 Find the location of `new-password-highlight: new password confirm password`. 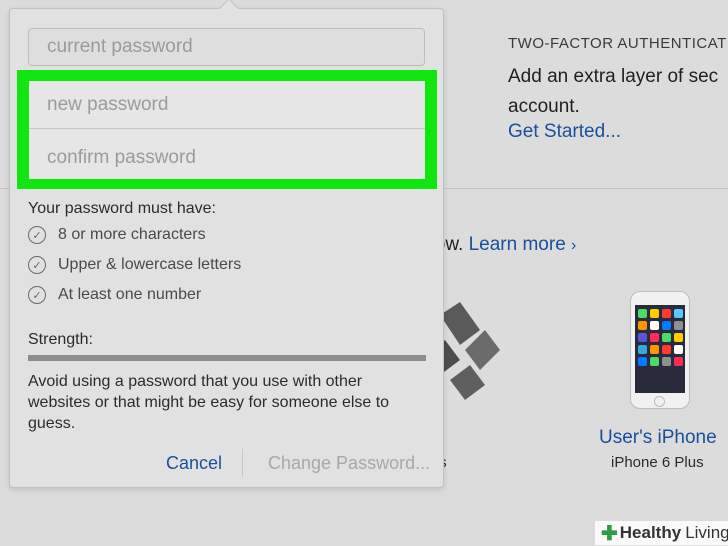

new-password-highlight: new password confirm password is located at coordinates (227, 129).